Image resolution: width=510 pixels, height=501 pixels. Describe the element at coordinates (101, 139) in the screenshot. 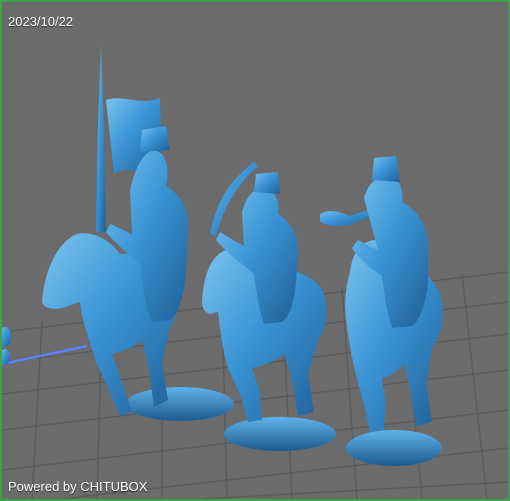

I see `flag-pole` at that location.